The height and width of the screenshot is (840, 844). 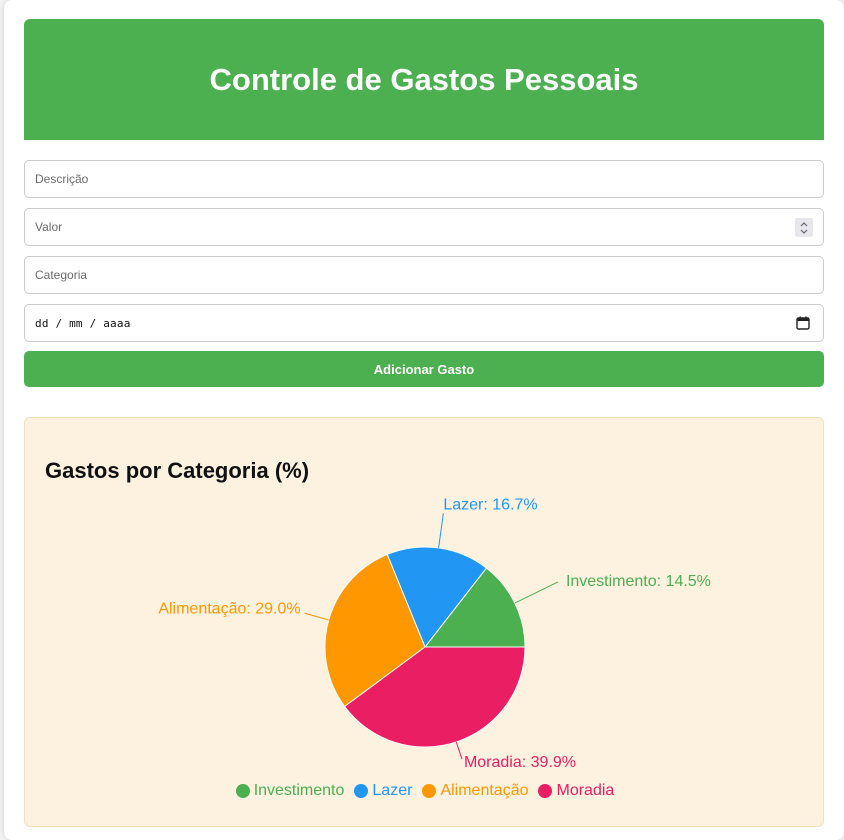 What do you see at coordinates (520, 762) in the screenshot?
I see `pie-label-moradia: Moradia: 39.9%` at bounding box center [520, 762].